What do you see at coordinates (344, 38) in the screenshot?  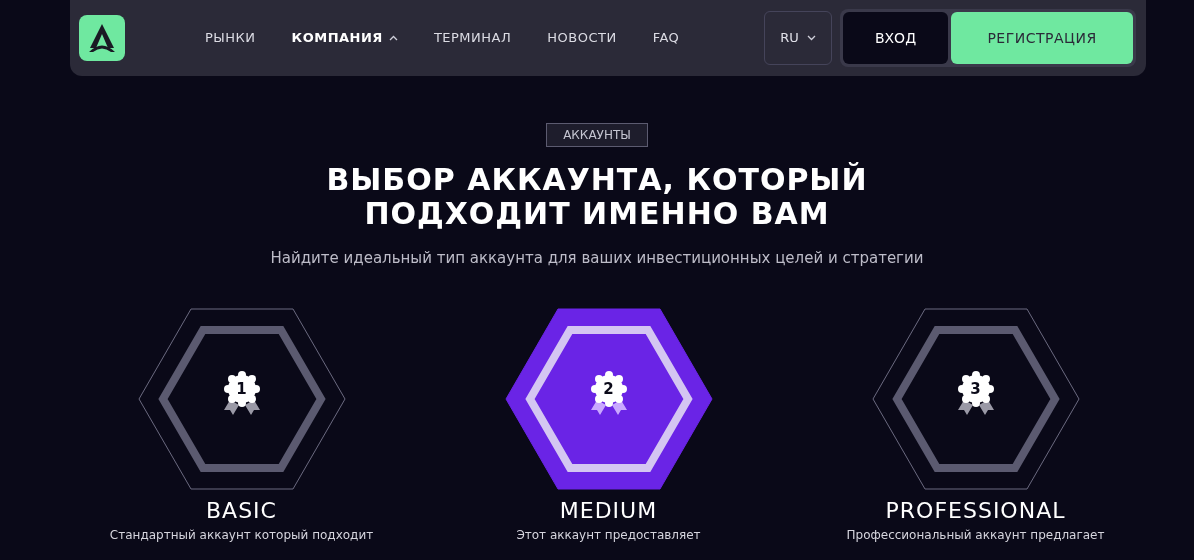 I see `nav-link: КОМПАНИЯ` at bounding box center [344, 38].